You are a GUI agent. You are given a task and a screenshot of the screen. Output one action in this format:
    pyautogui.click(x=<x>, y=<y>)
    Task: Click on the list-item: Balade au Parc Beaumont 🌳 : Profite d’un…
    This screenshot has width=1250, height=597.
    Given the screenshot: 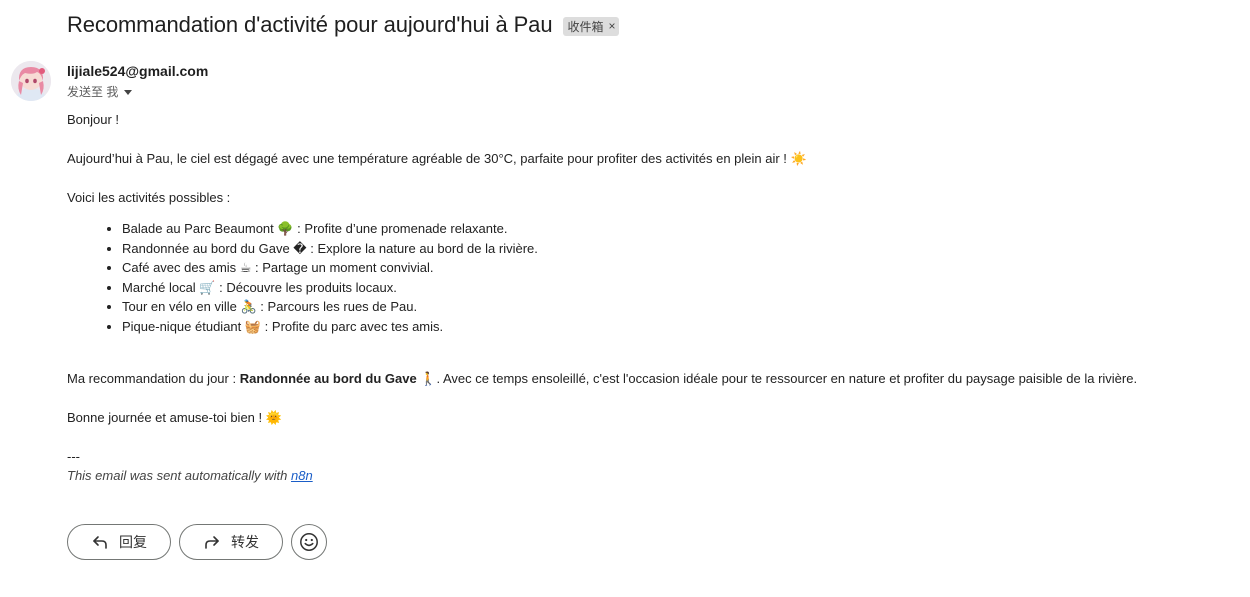 What is the action you would take?
    pyautogui.click(x=330, y=229)
    